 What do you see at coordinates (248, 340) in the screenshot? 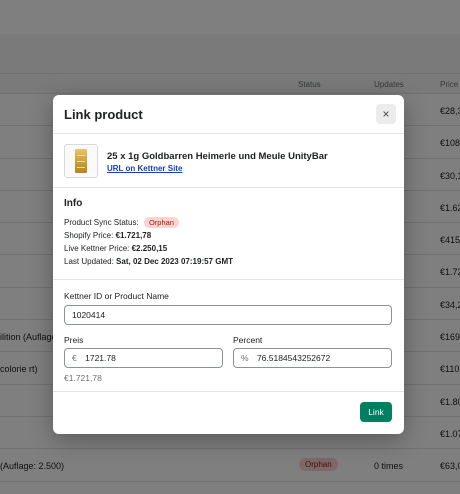
I see `percent-label: Percent` at bounding box center [248, 340].